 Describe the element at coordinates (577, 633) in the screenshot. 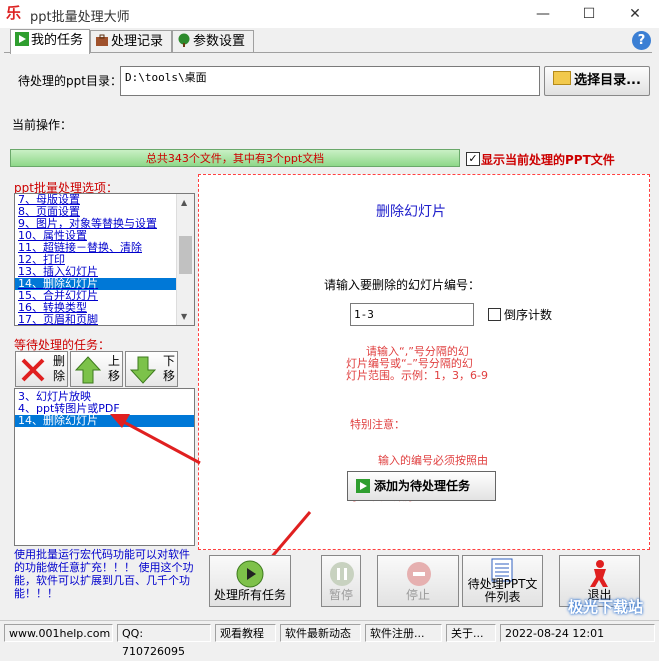

I see `datetime-label: 2022-08-24 12:01` at that location.